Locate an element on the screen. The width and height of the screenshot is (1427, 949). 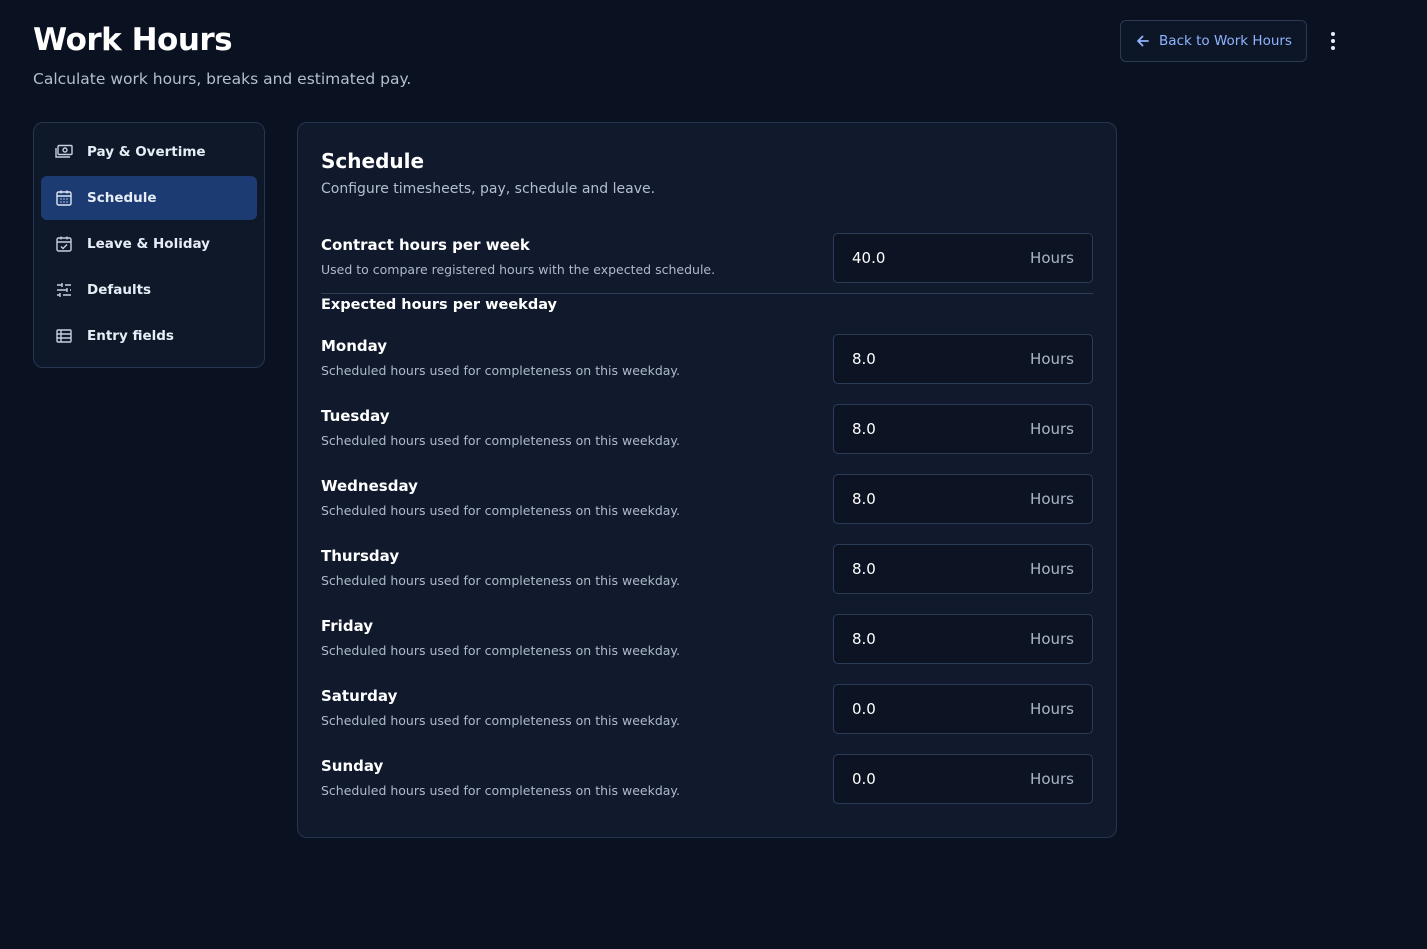
calendar-check-icon is located at coordinates (64, 244).